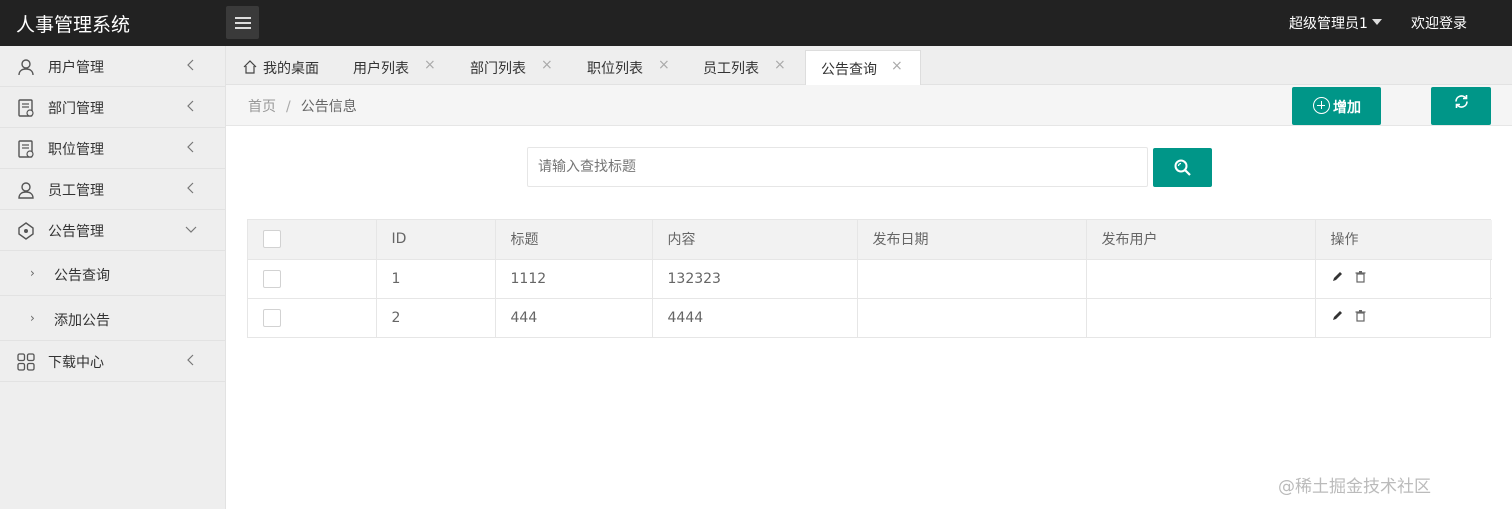 The height and width of the screenshot is (509, 1512). I want to click on tab-my-desktop: 我的桌面, so click(292, 67).